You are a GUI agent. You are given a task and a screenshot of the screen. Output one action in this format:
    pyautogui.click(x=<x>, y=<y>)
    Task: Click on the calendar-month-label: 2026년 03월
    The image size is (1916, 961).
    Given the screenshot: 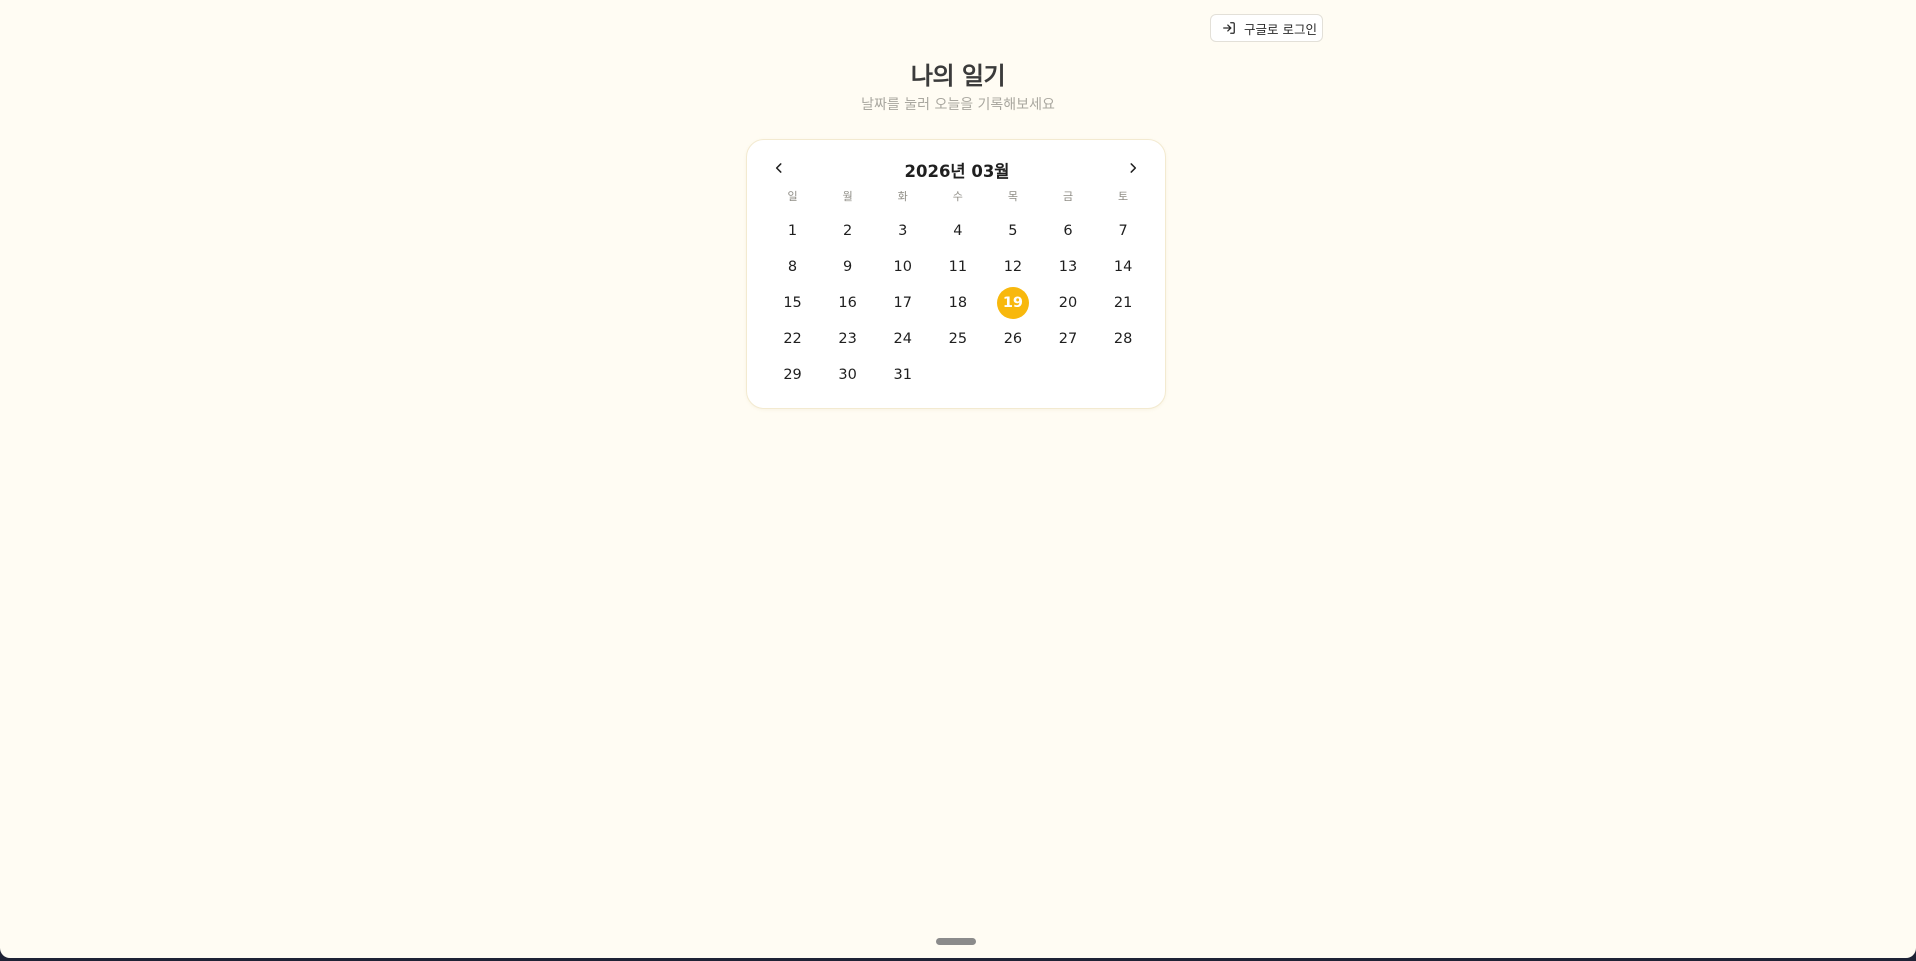 What is the action you would take?
    pyautogui.click(x=957, y=171)
    